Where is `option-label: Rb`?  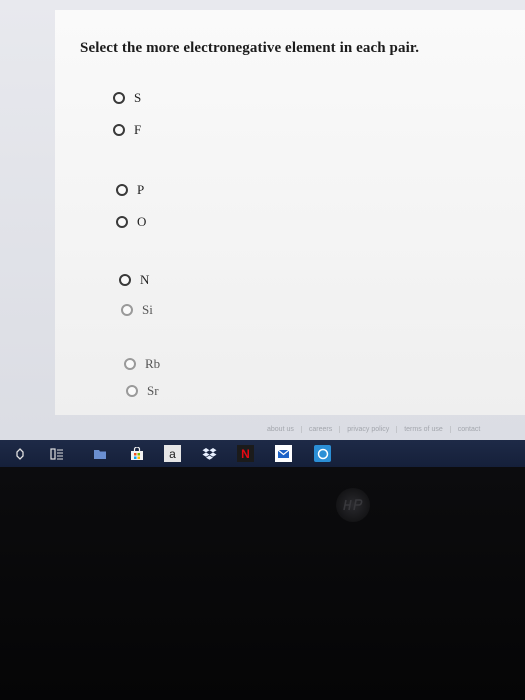 option-label: Rb is located at coordinates (153, 363).